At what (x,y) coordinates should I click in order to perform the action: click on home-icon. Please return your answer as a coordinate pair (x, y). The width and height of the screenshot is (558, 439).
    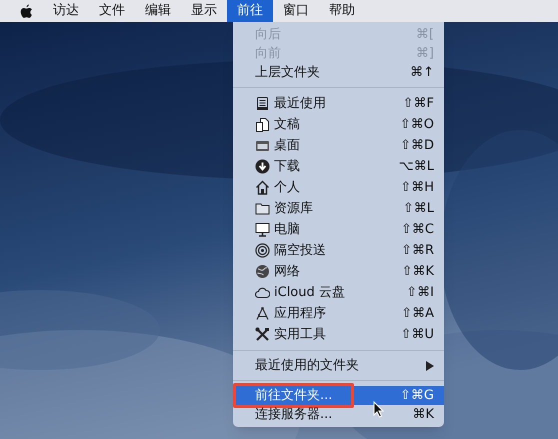
    Looking at the image, I should click on (262, 187).